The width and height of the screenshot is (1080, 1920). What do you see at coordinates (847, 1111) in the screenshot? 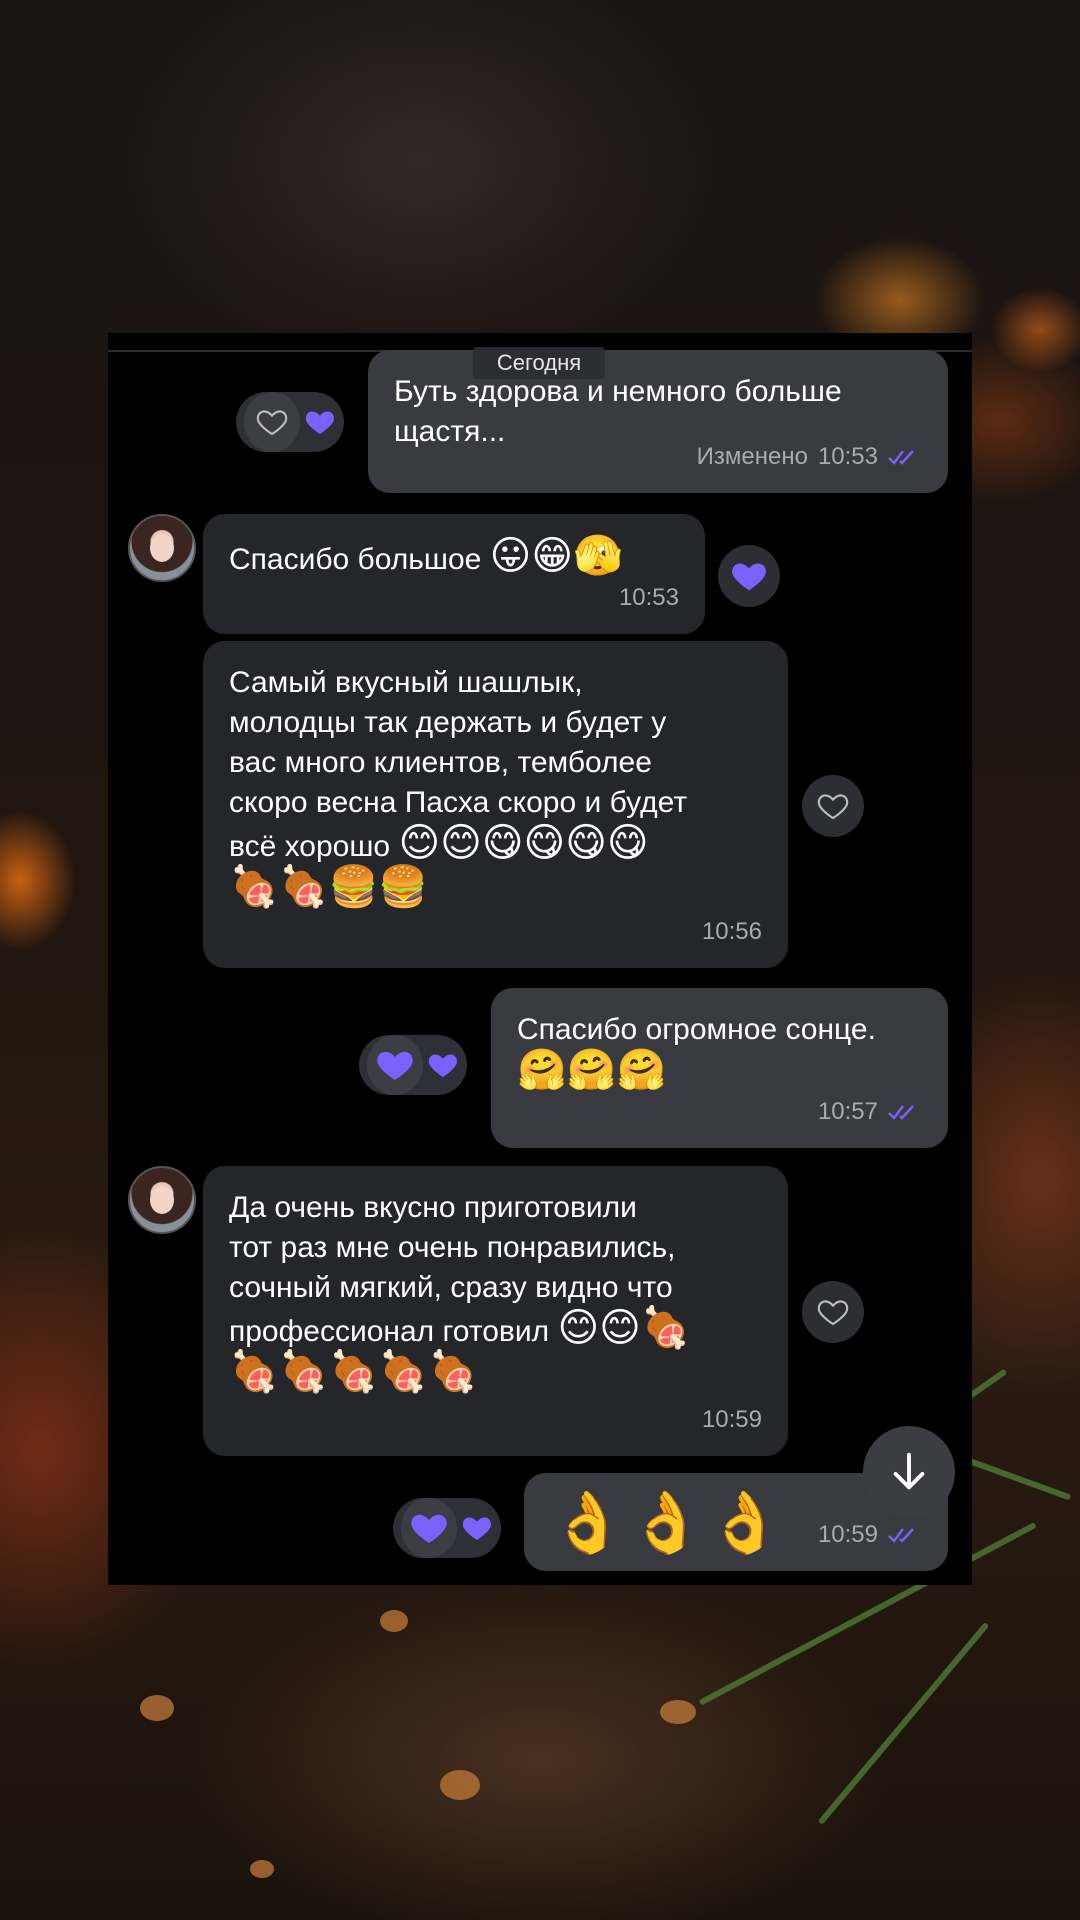
I see `message-time: 10:57` at bounding box center [847, 1111].